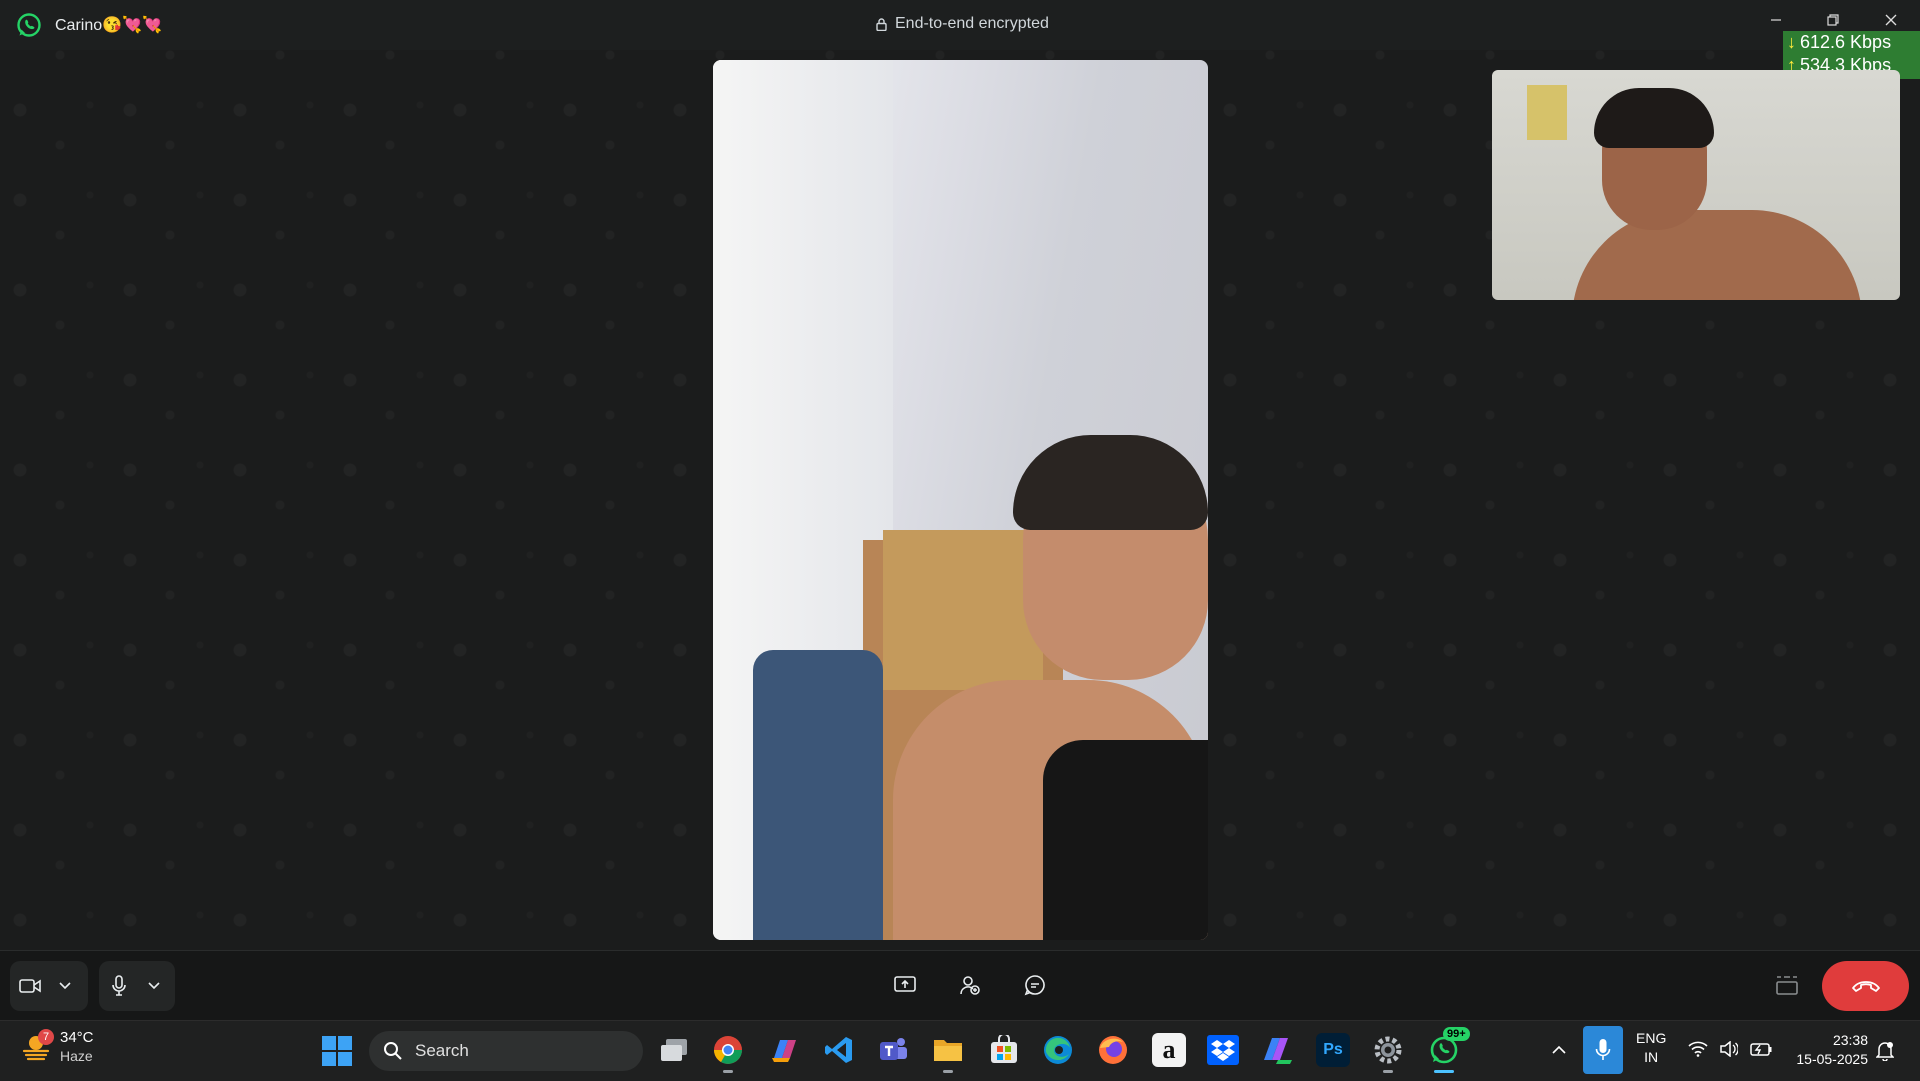  What do you see at coordinates (337, 1051) in the screenshot?
I see `start-button` at bounding box center [337, 1051].